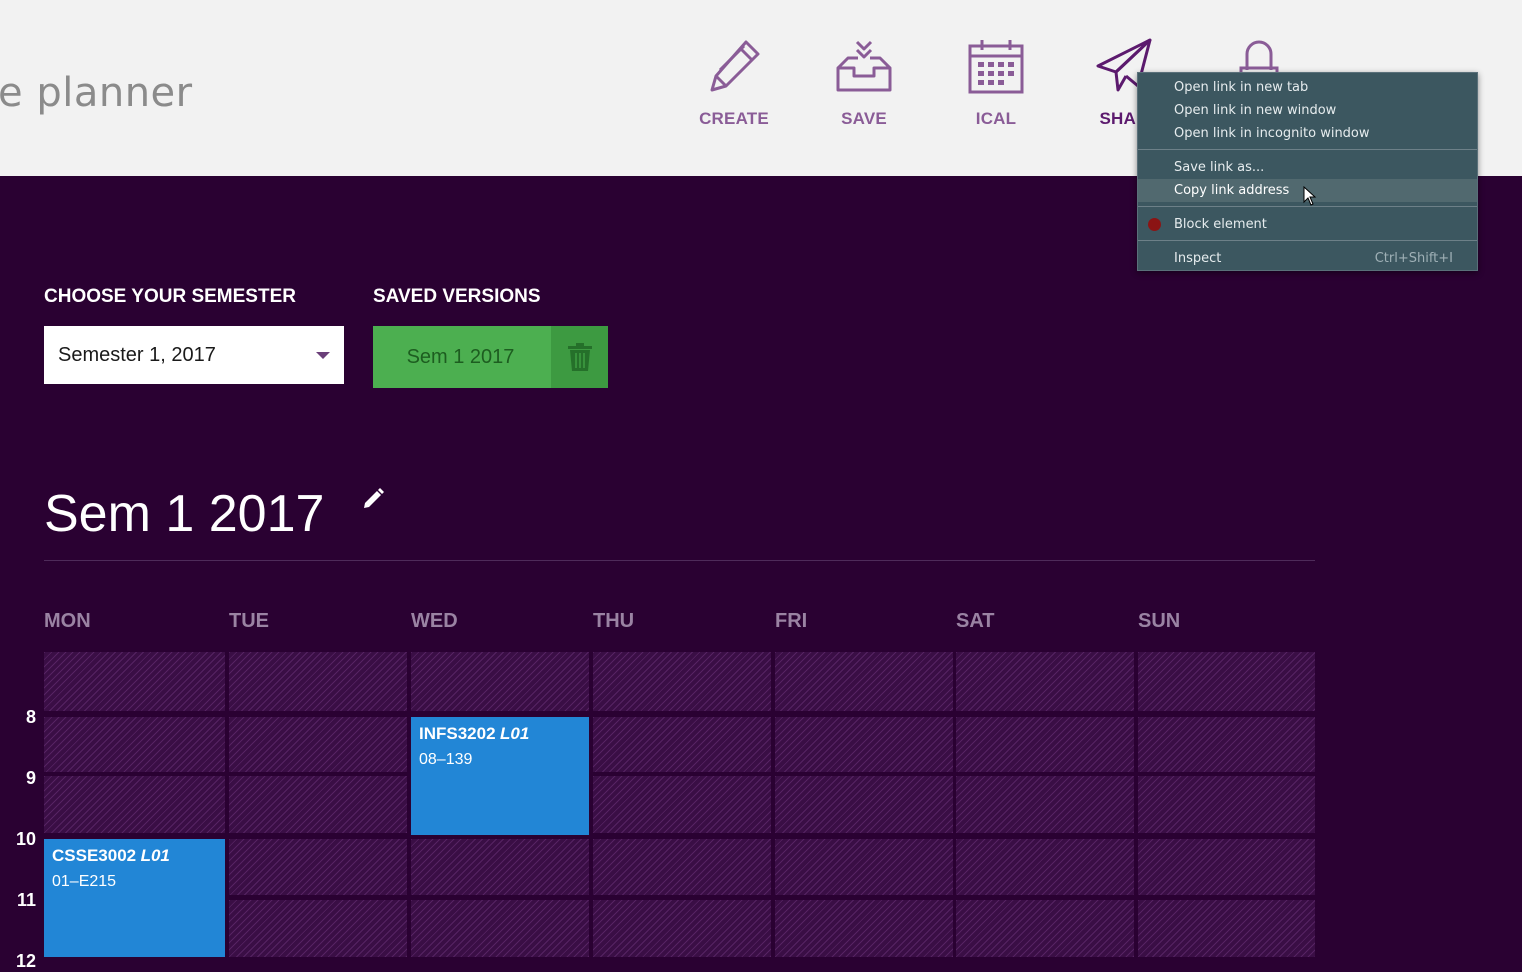  I want to click on nav-save-label: SAVE, so click(864, 118).